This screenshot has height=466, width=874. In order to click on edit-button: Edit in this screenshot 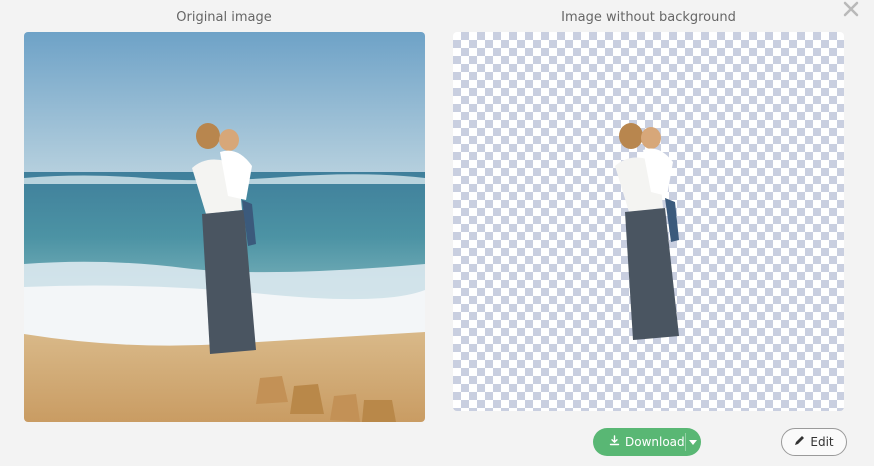, I will do `click(814, 442)`.